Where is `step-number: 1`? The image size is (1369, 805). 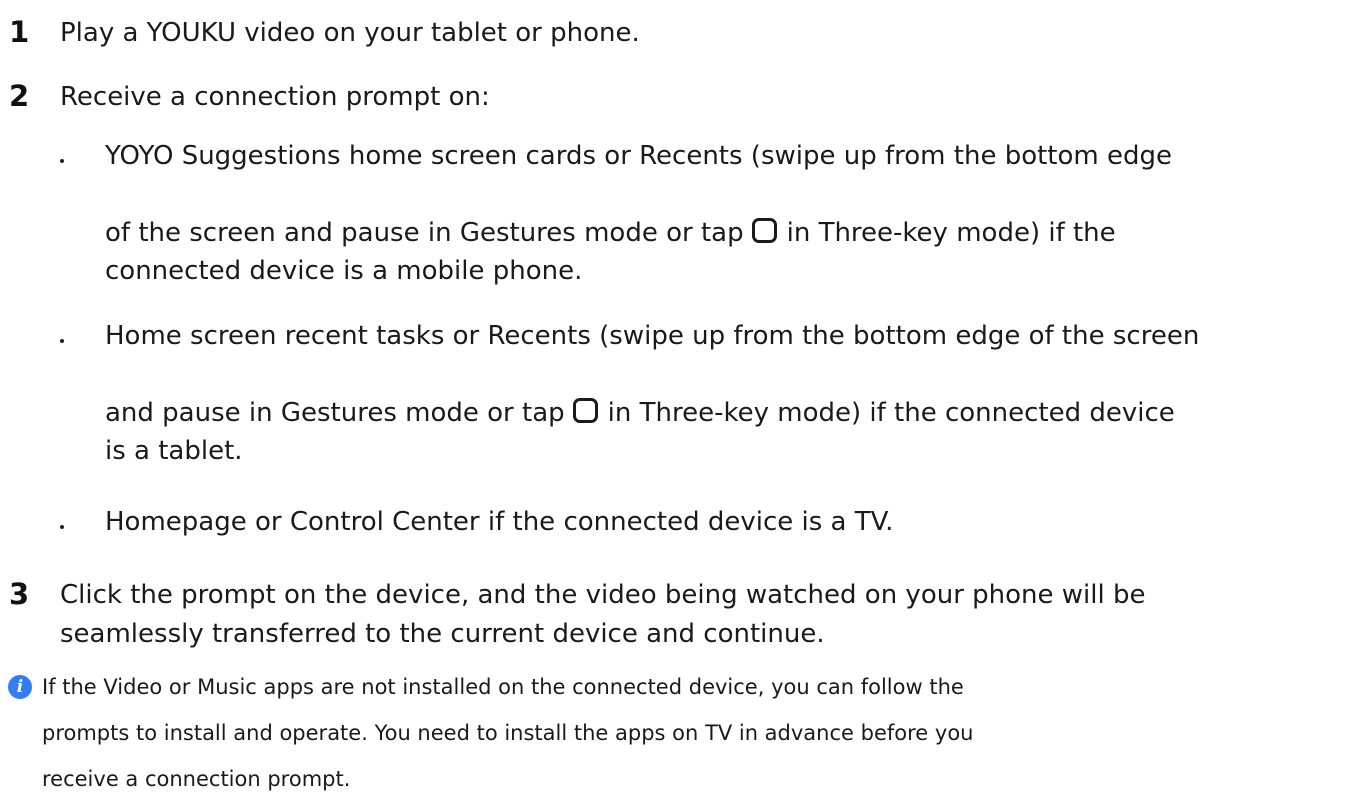
step-number: 1 is located at coordinates (19, 32).